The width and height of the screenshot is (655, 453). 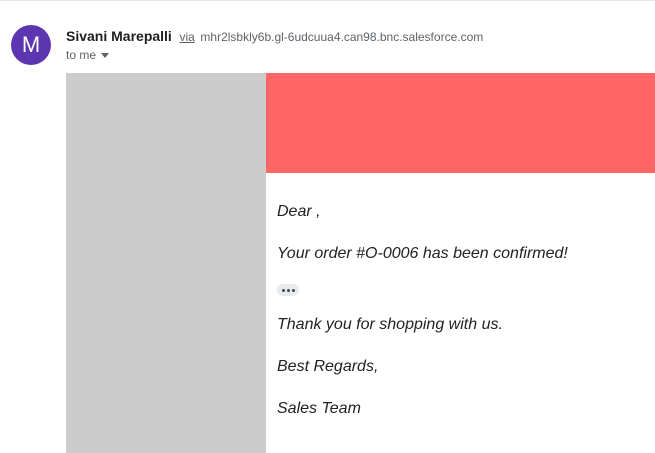 What do you see at coordinates (31, 45) in the screenshot?
I see `avatar: M` at bounding box center [31, 45].